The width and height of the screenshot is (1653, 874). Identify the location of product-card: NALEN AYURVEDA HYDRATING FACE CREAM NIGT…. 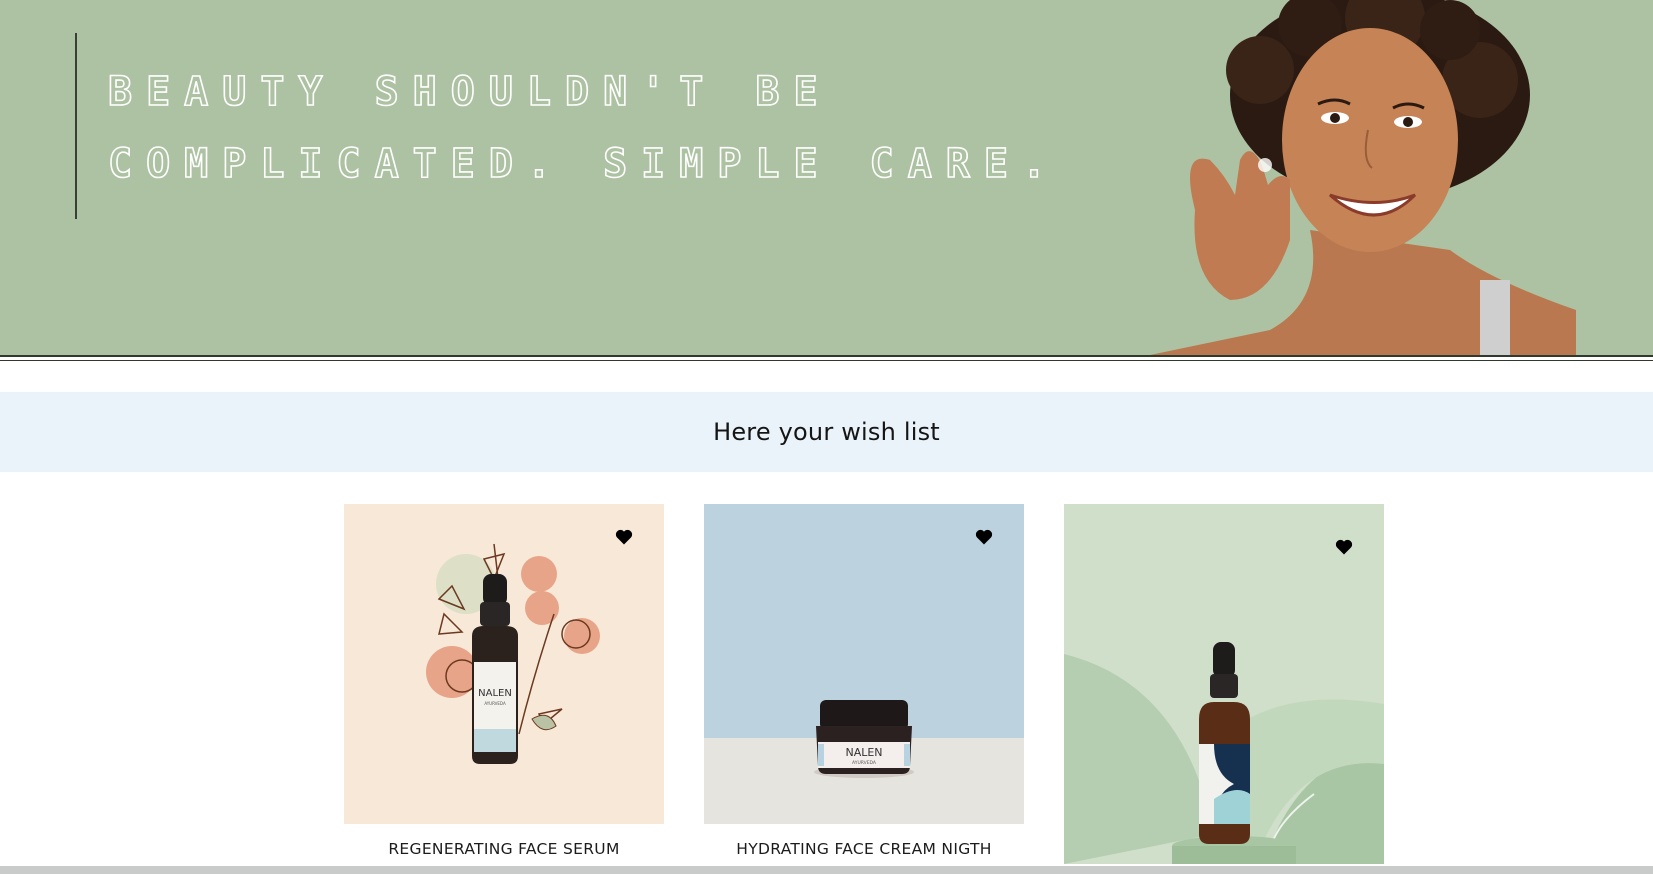
(864, 681).